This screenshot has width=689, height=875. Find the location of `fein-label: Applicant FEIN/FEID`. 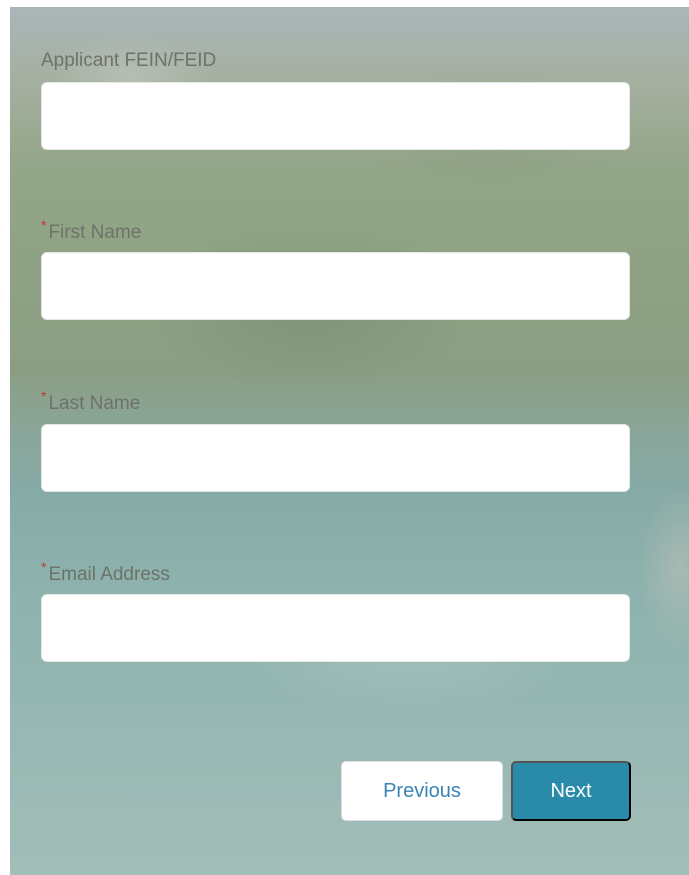

fein-label: Applicant FEIN/FEID is located at coordinates (128, 61).